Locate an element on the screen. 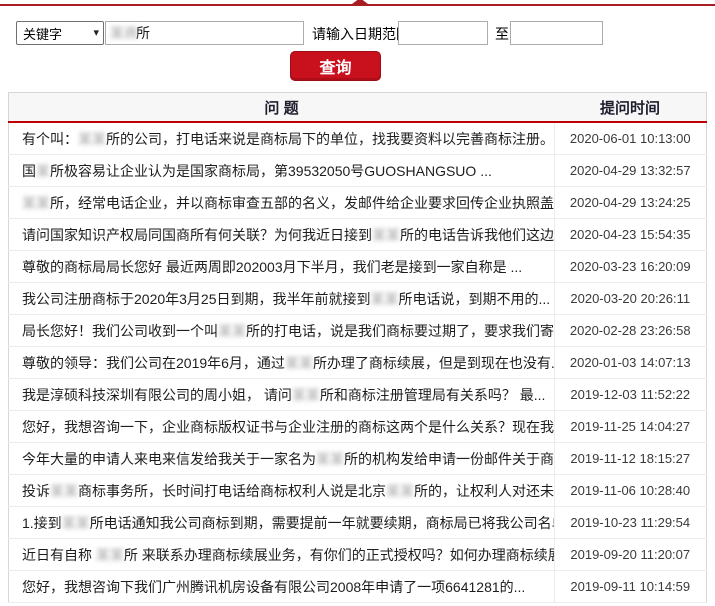  question-text-segment: 请问国家知识产权局同国商所有何关联？为何我近日接到 is located at coordinates (197, 234).